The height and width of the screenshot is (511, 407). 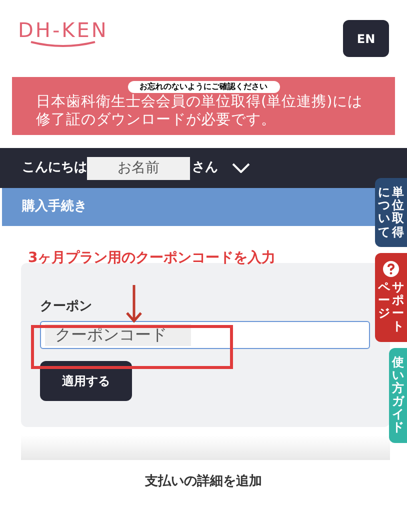 I want to click on language-button: EN, so click(x=366, y=38).